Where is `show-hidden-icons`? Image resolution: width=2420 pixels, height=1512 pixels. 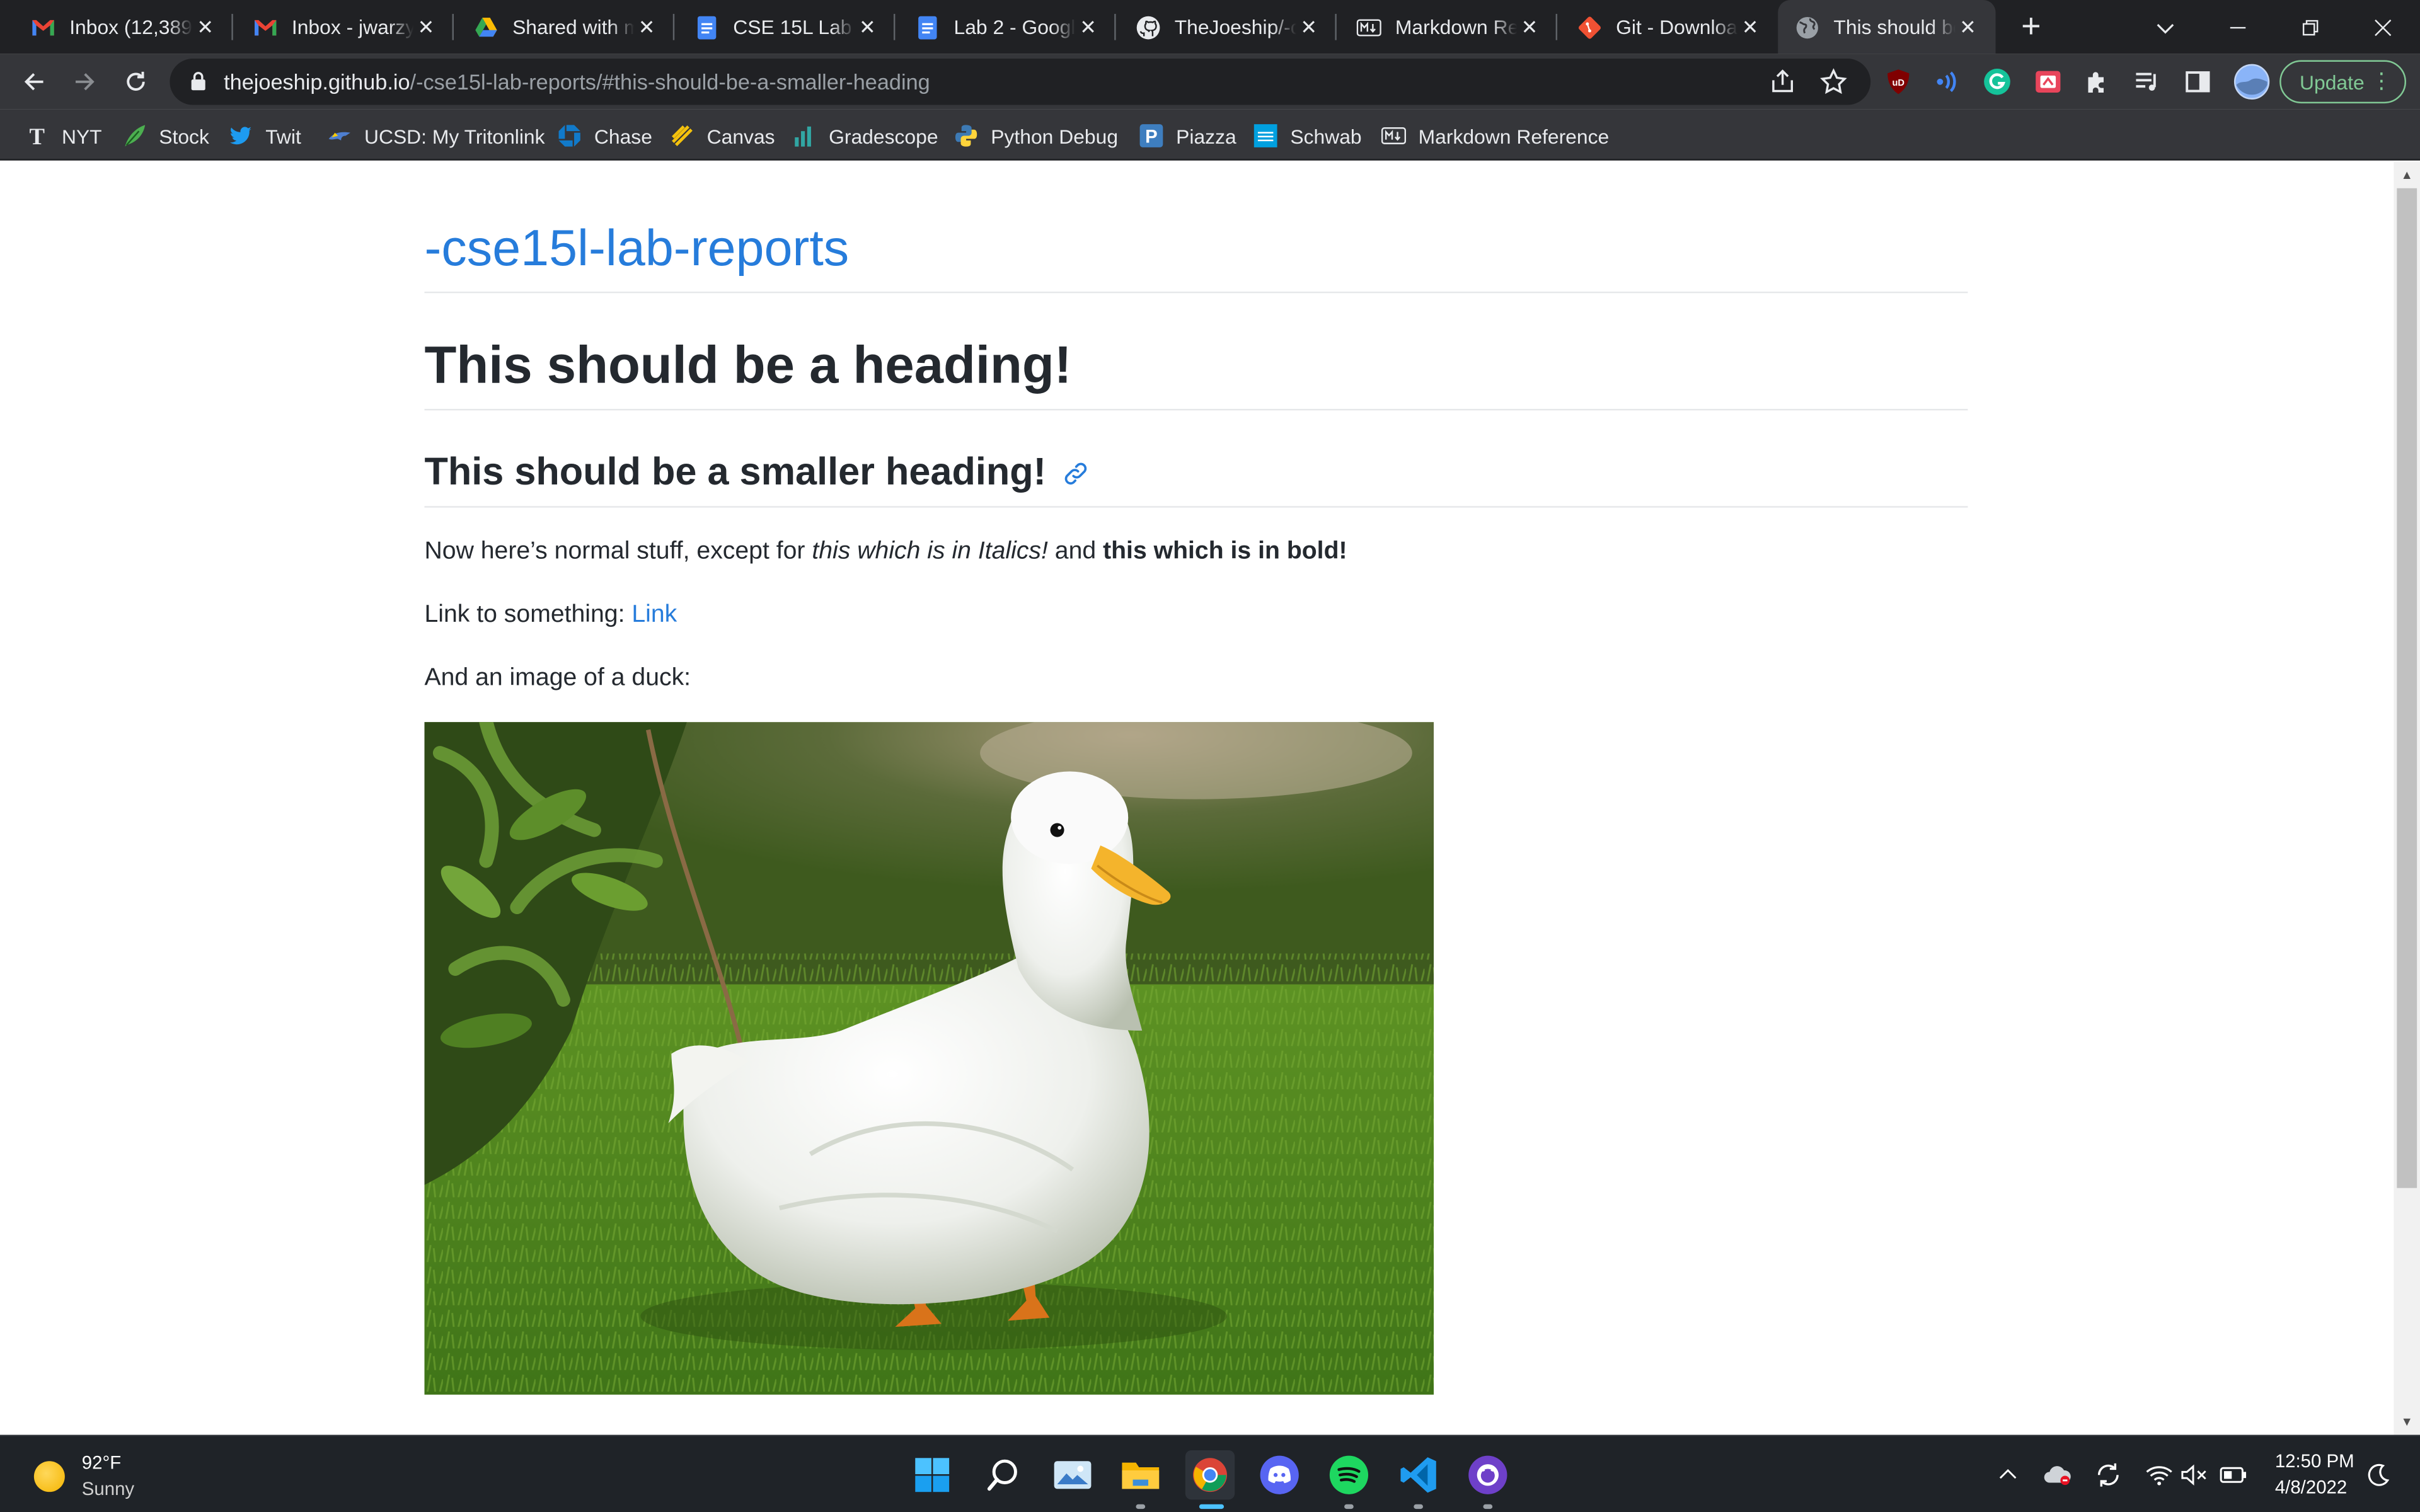
show-hidden-icons is located at coordinates (2008, 1475).